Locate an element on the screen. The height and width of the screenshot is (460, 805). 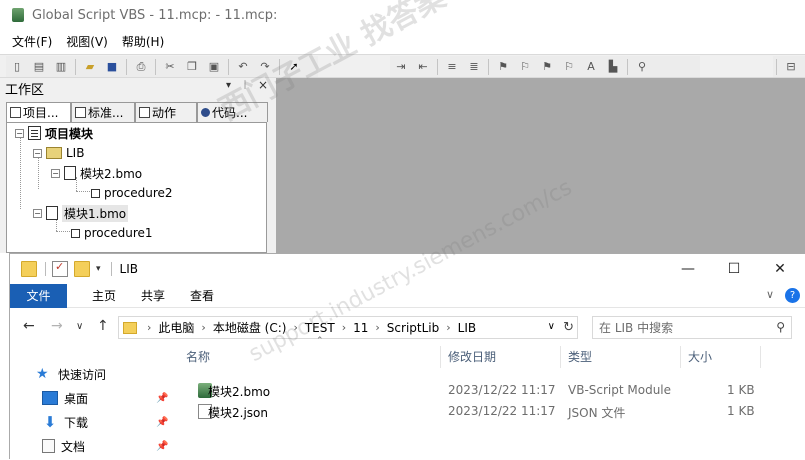
maximize-button: ☐ is located at coordinates (734, 269).